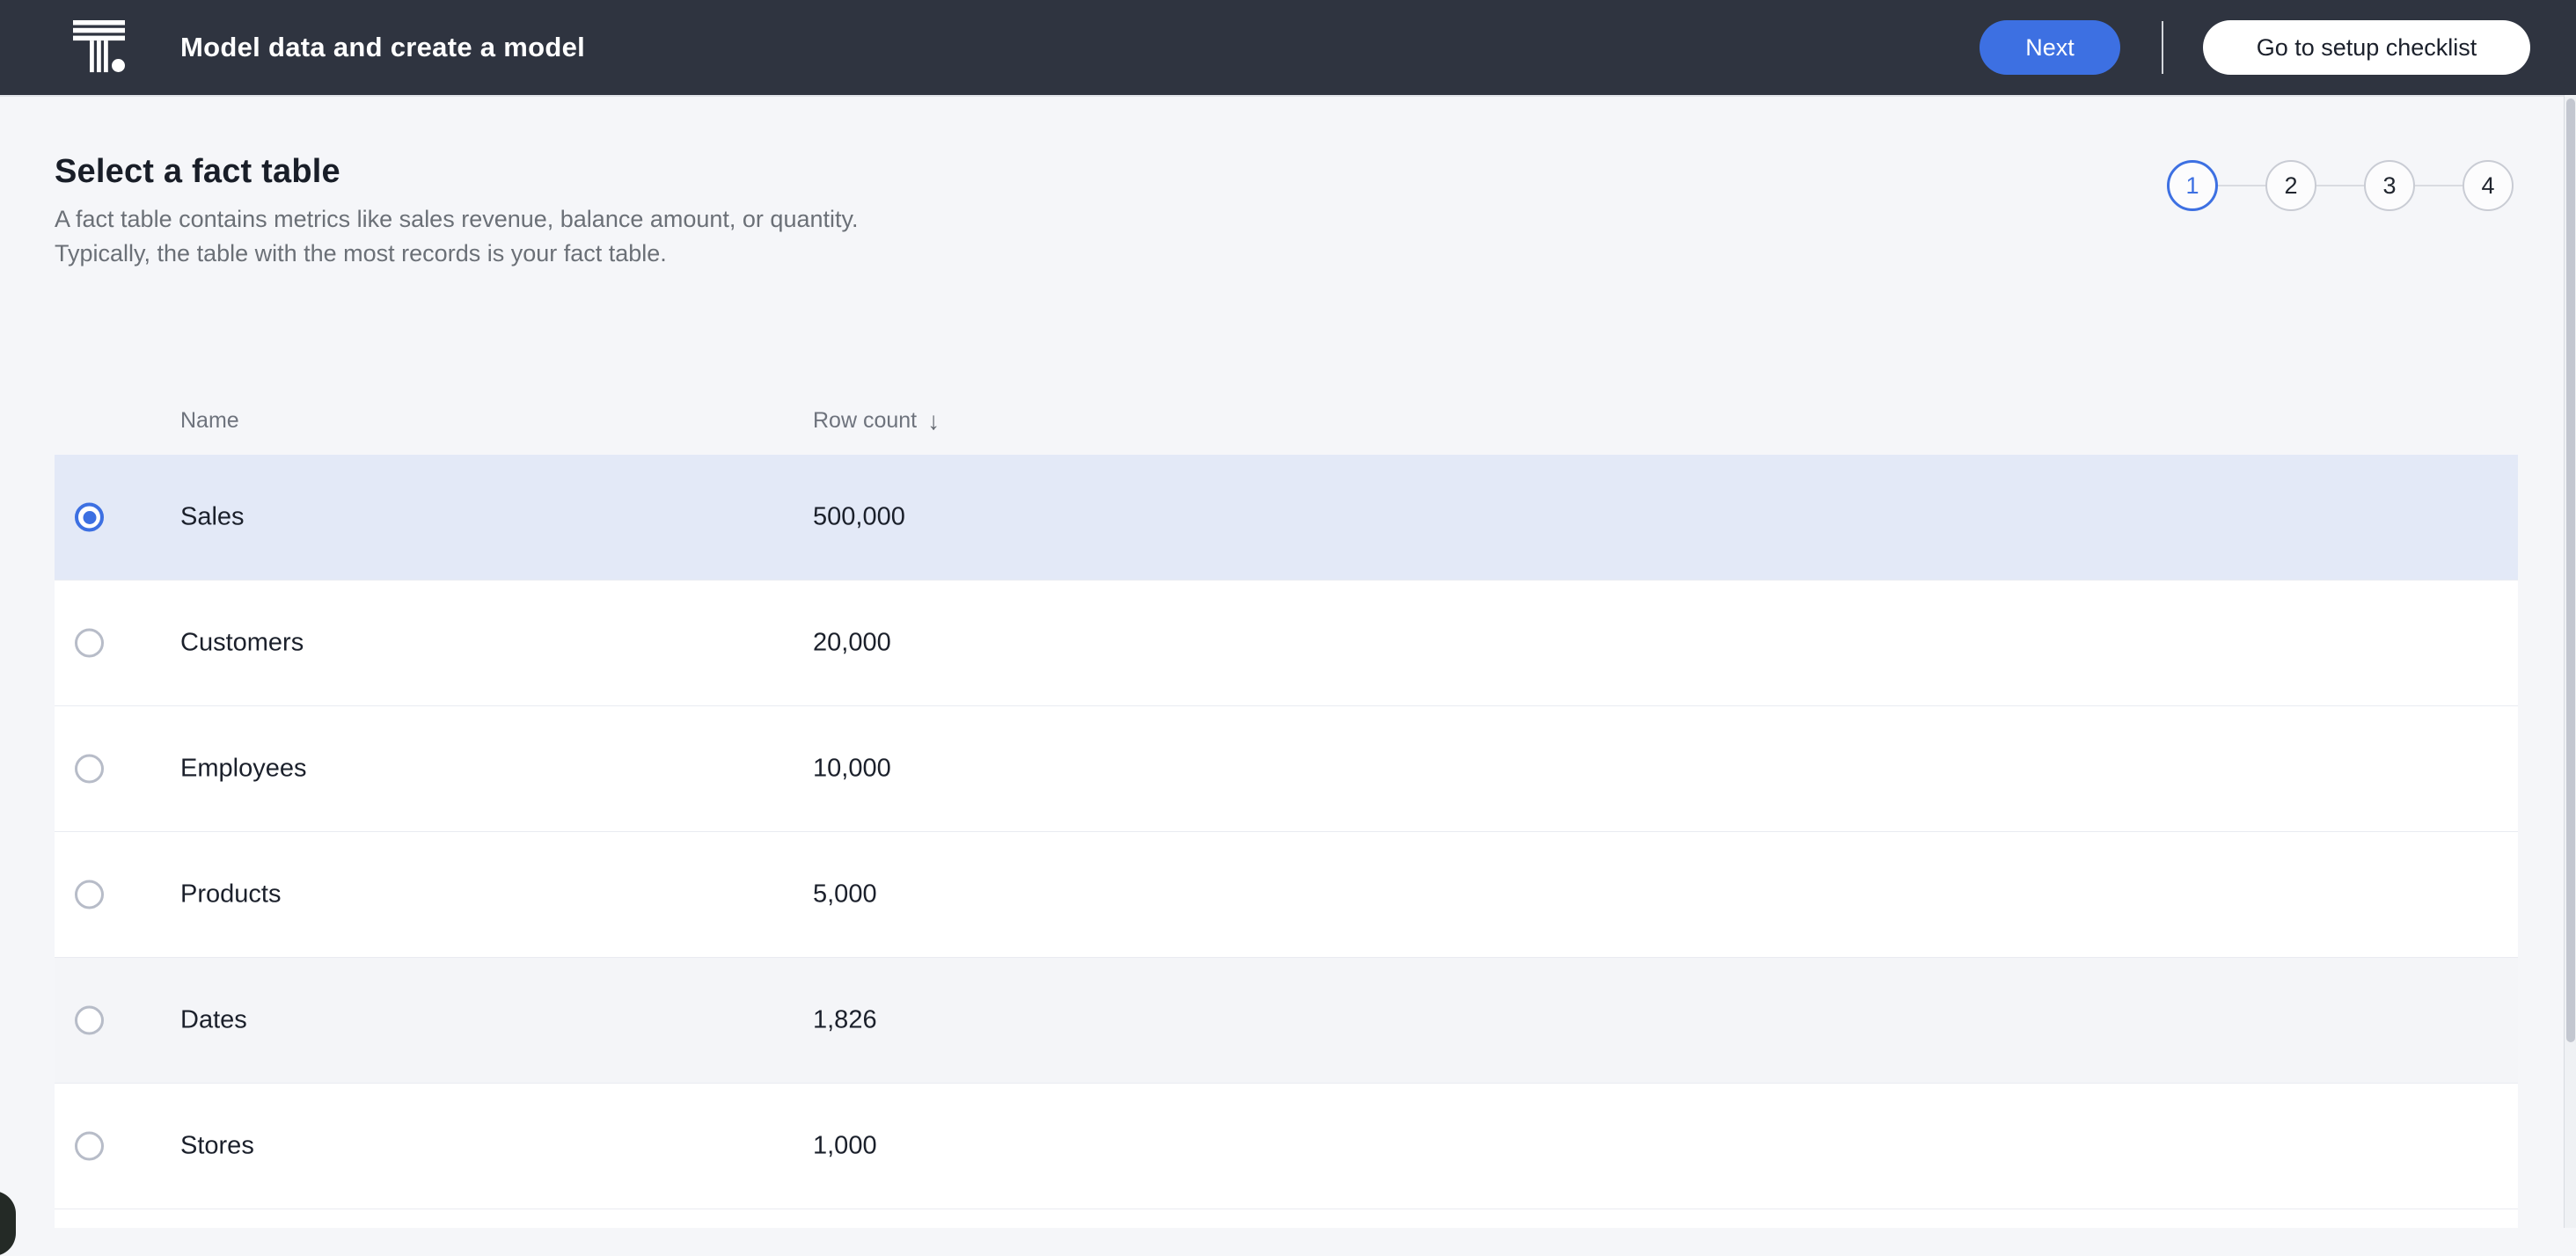 Image resolution: width=2576 pixels, height=1256 pixels. I want to click on table-cell-name: Employees, so click(243, 769).